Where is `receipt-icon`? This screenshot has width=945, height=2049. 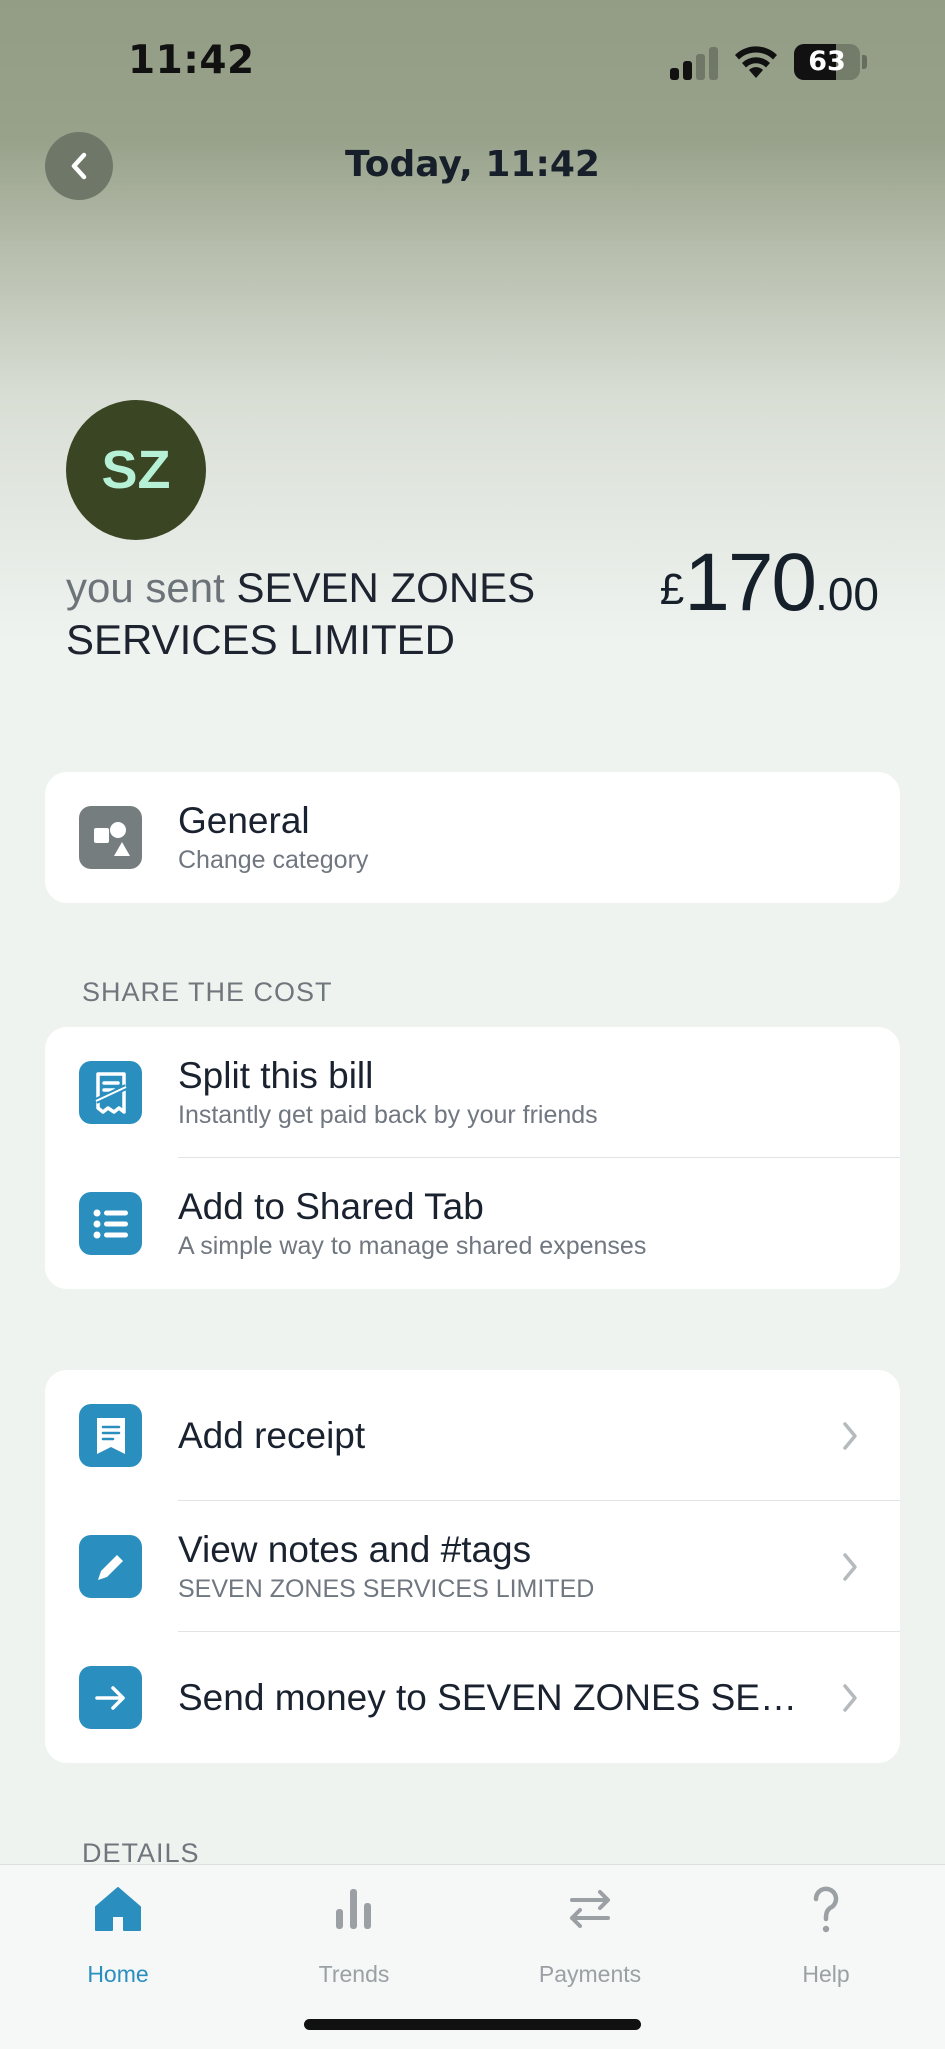 receipt-icon is located at coordinates (110, 1435).